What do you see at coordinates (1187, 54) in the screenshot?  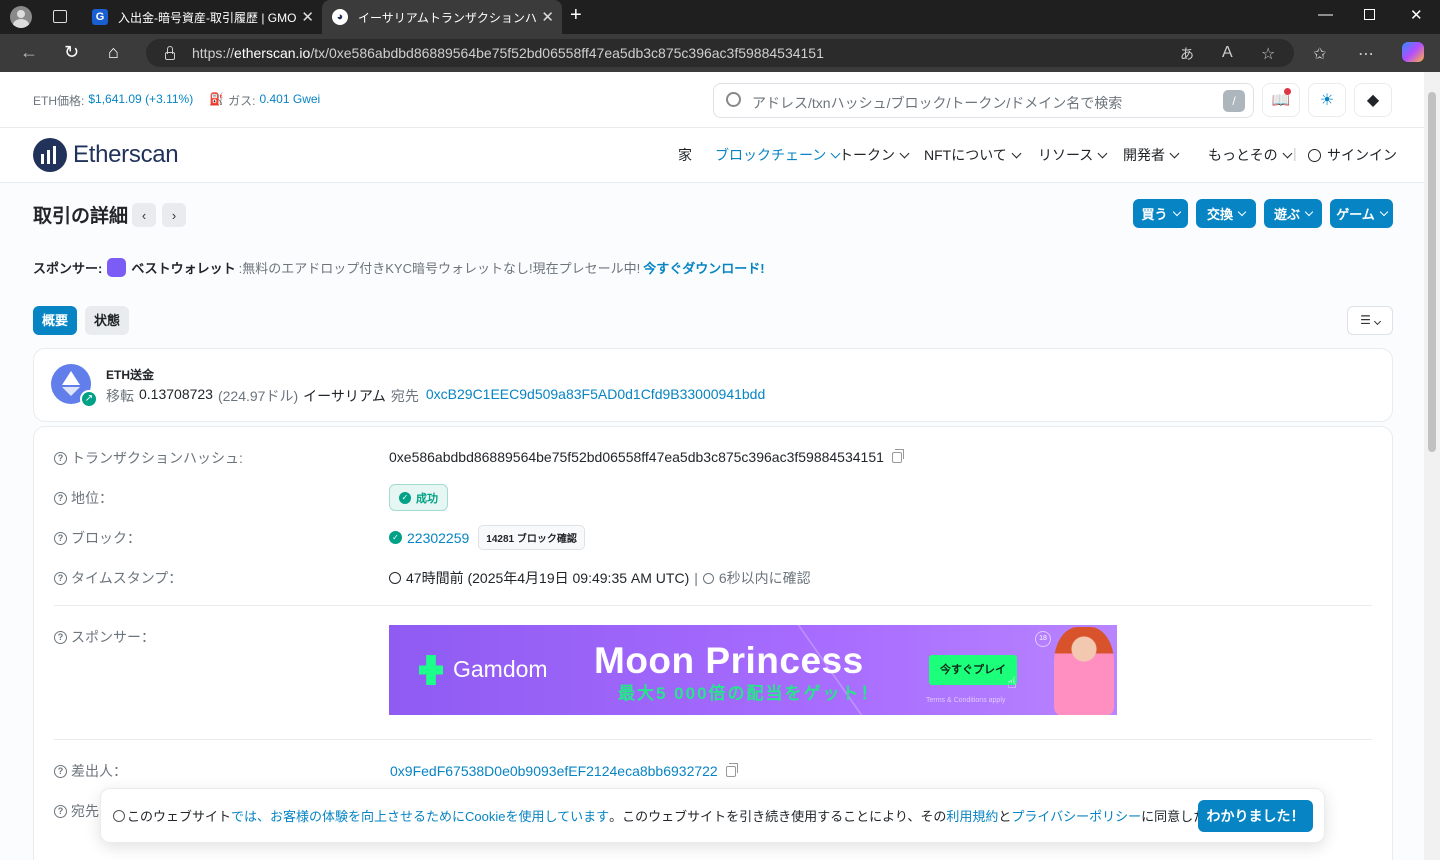 I see `translate-icon: あ` at bounding box center [1187, 54].